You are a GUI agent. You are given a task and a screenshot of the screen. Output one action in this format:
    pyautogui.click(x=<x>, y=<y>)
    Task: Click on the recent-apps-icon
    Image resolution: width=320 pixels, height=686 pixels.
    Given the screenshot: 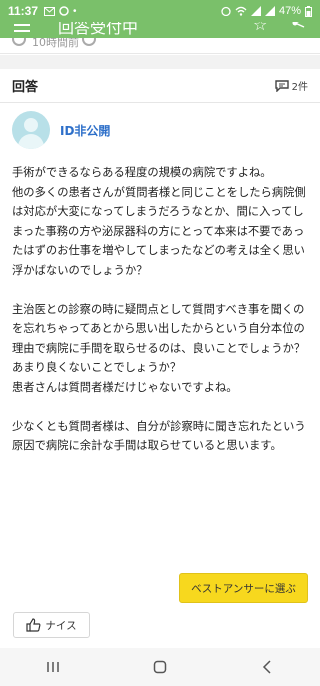 What is the action you would take?
    pyautogui.click(x=53, y=667)
    